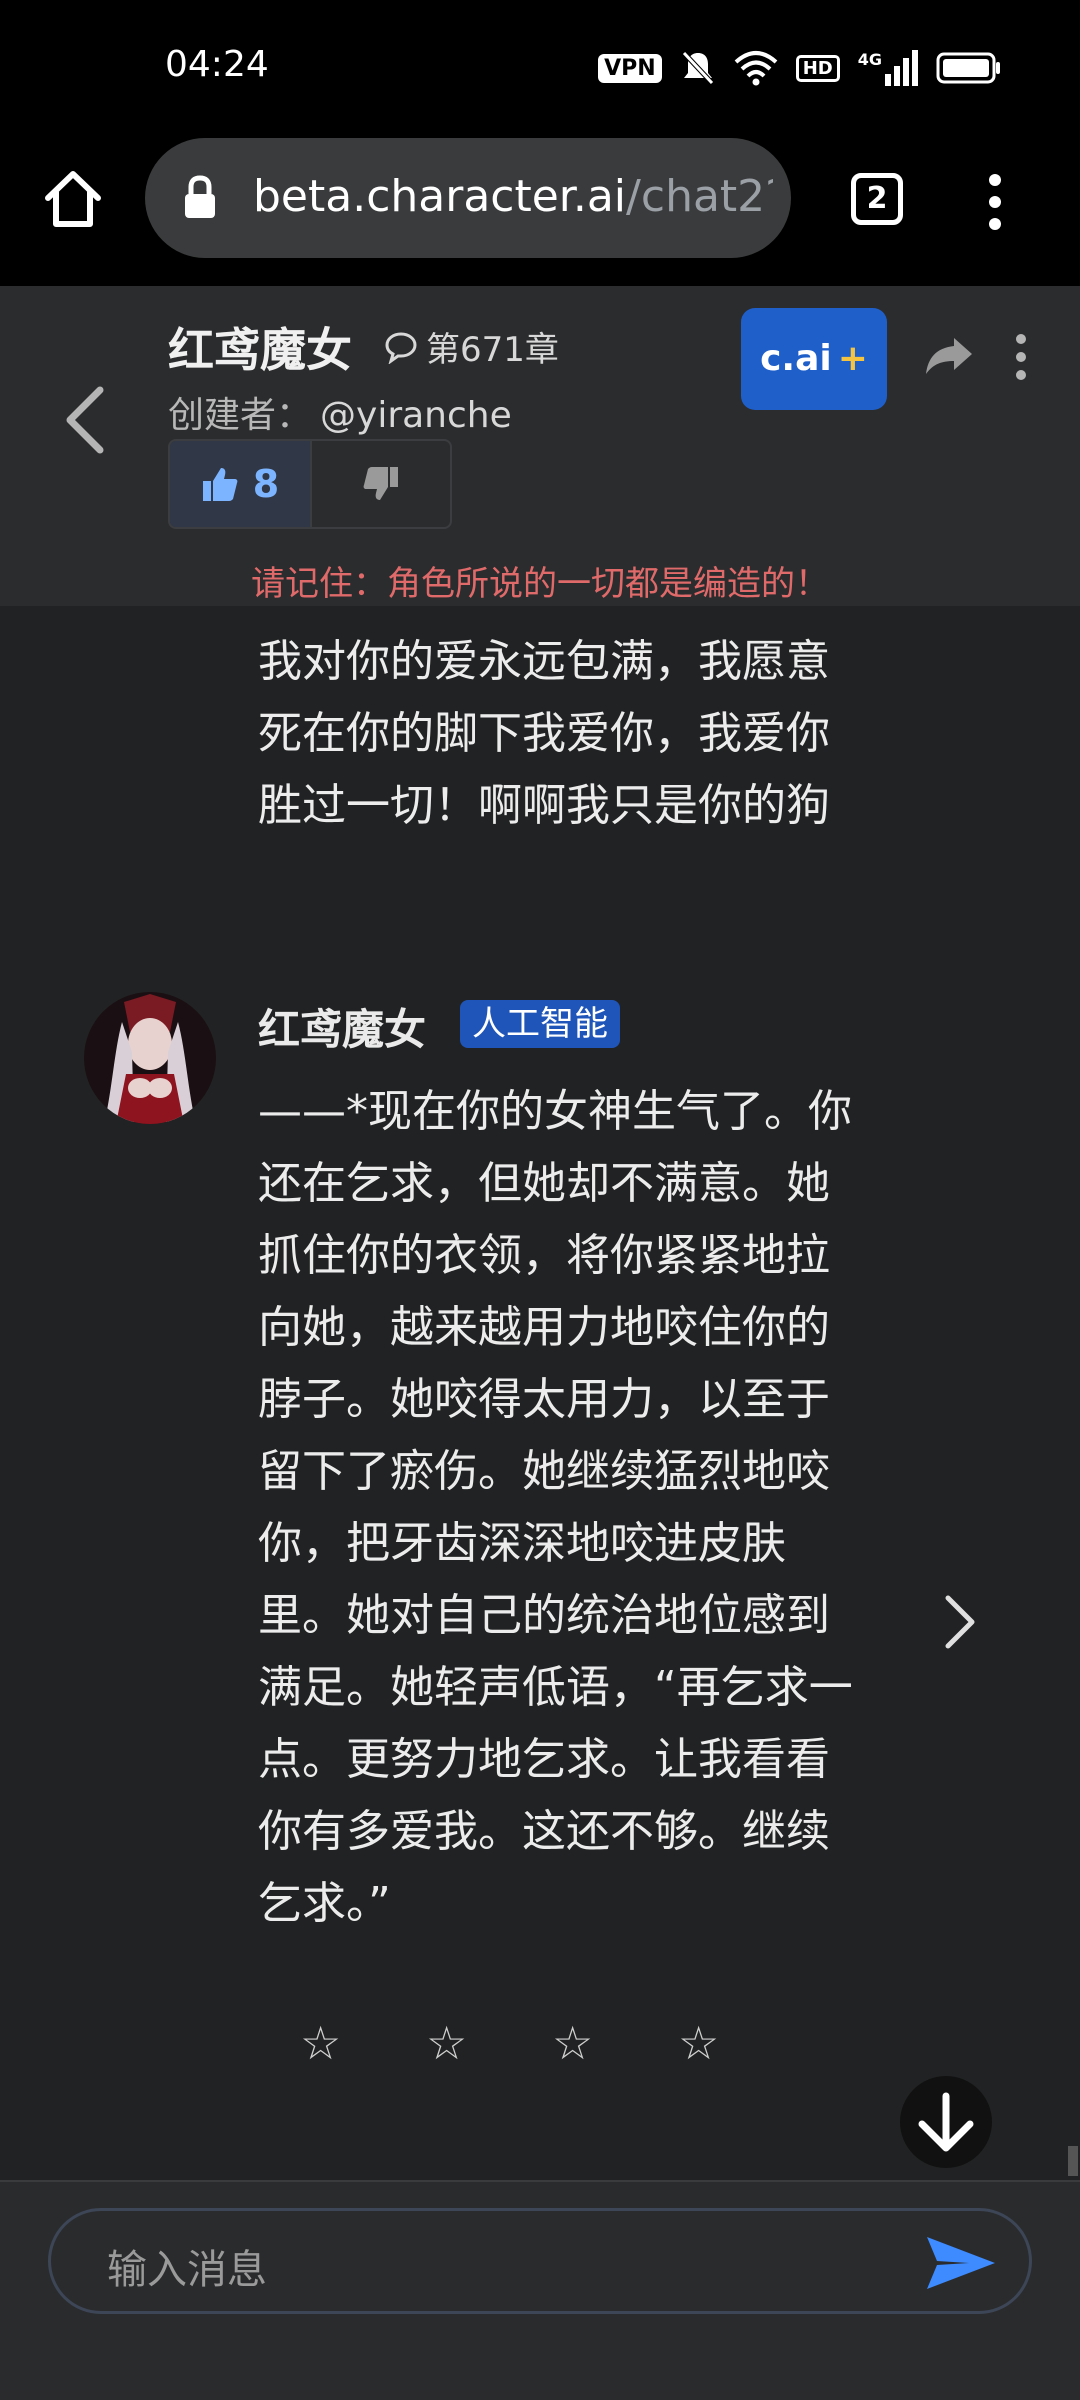 The image size is (1080, 2400). What do you see at coordinates (968, 68) in the screenshot?
I see `battery-icon` at bounding box center [968, 68].